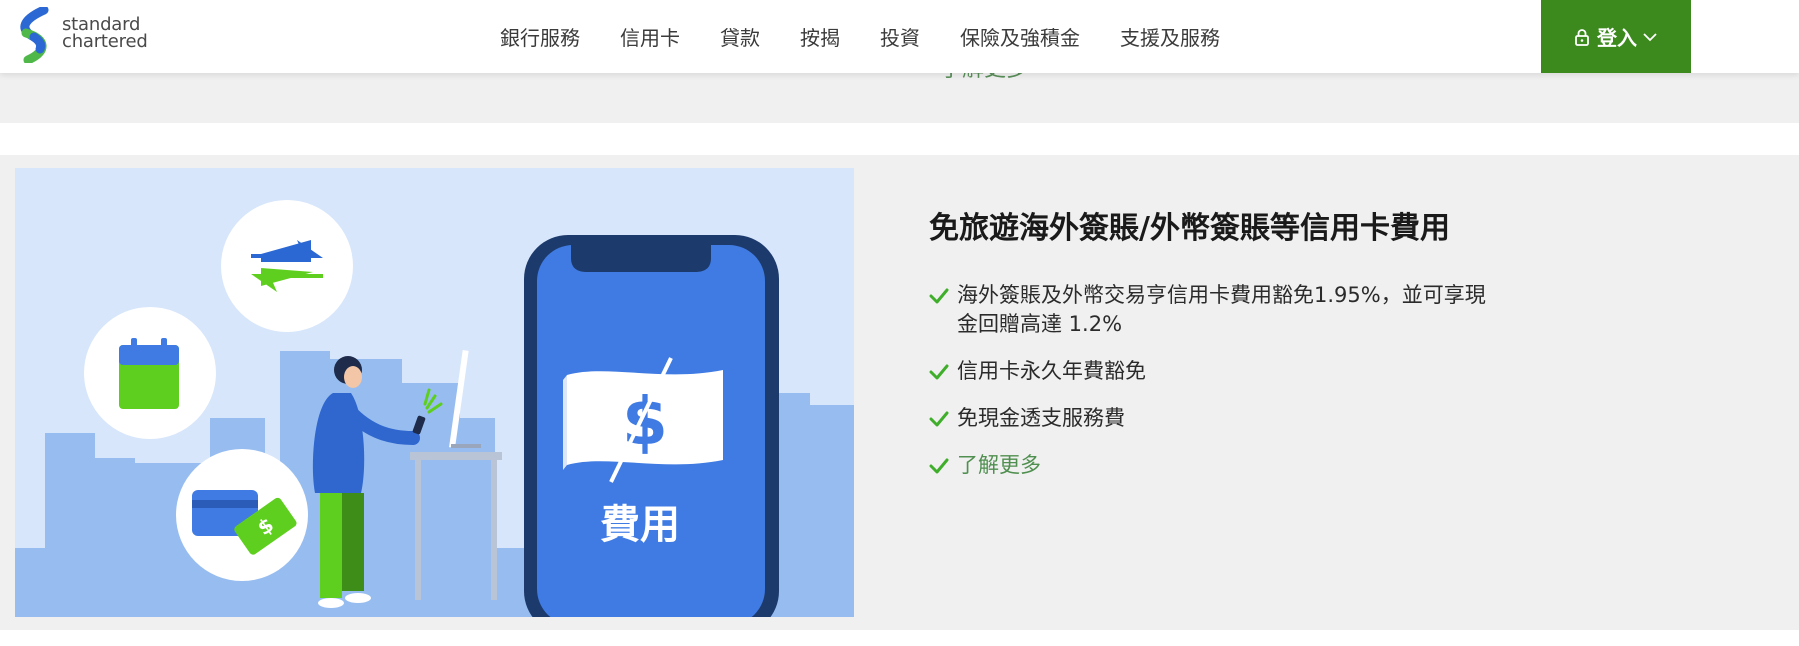  What do you see at coordinates (540, 36) in the screenshot?
I see `nav-item-banking: 銀行服務` at bounding box center [540, 36].